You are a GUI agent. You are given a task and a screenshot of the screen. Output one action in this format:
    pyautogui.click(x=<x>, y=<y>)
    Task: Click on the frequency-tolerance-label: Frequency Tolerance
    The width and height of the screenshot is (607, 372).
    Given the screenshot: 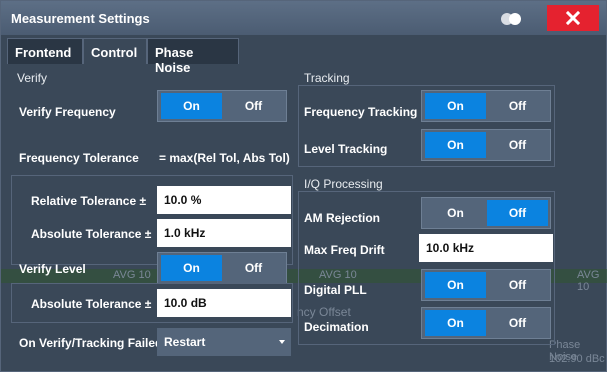 What is the action you would take?
    pyautogui.click(x=79, y=158)
    